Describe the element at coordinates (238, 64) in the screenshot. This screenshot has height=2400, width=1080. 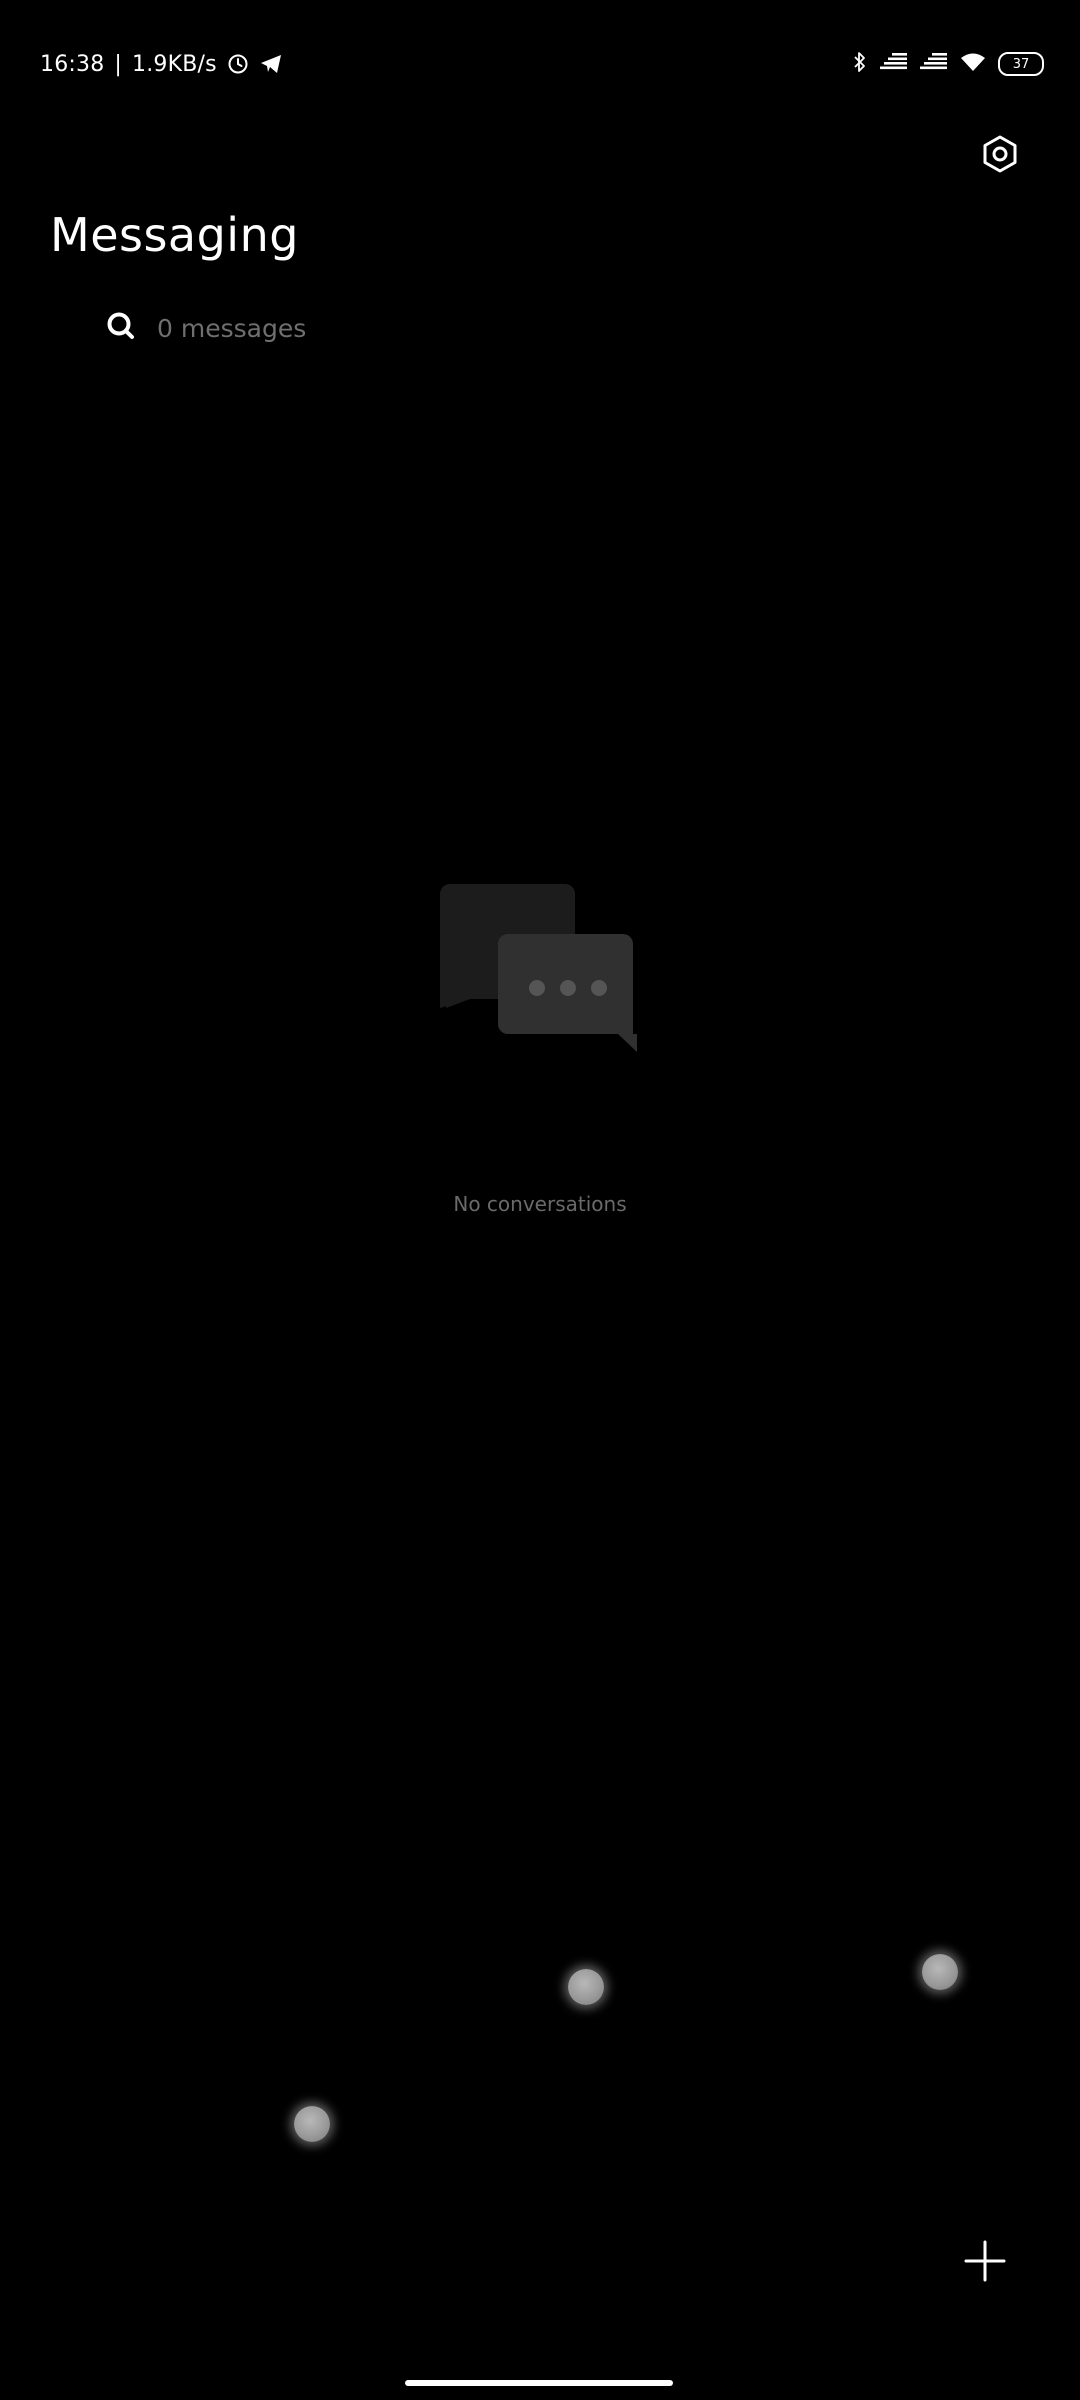
I see `alarm-icon` at that location.